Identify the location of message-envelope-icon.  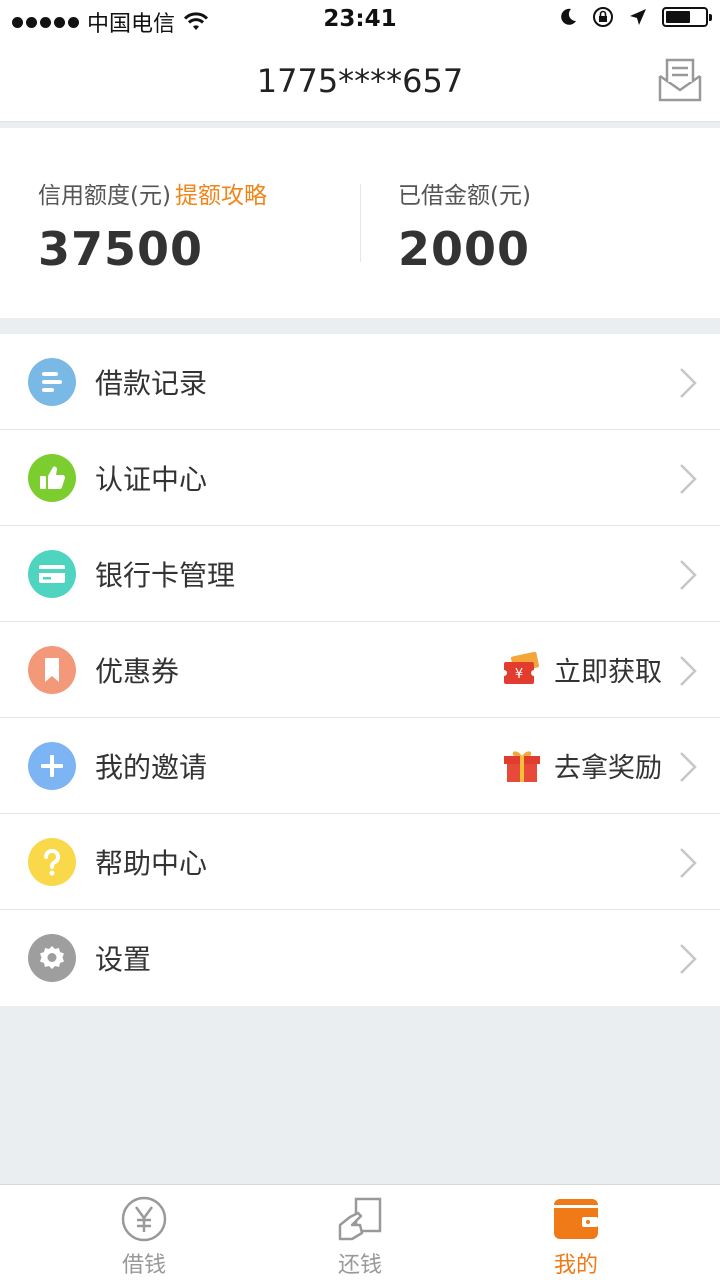
(680, 80).